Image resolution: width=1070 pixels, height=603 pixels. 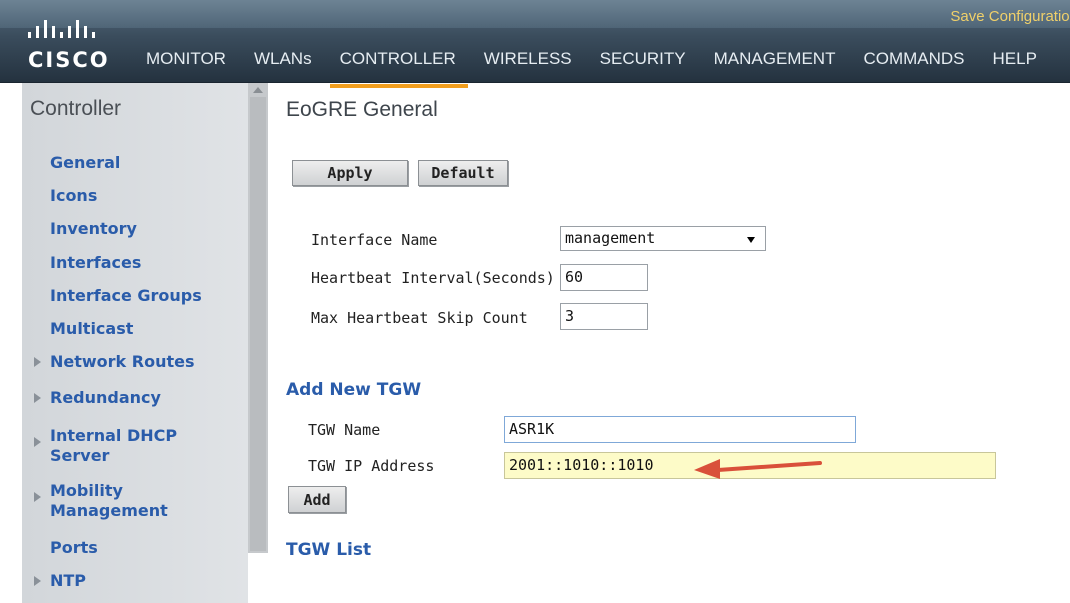 I want to click on sidebar-item-redundancy: Redundancy, so click(x=97, y=398).